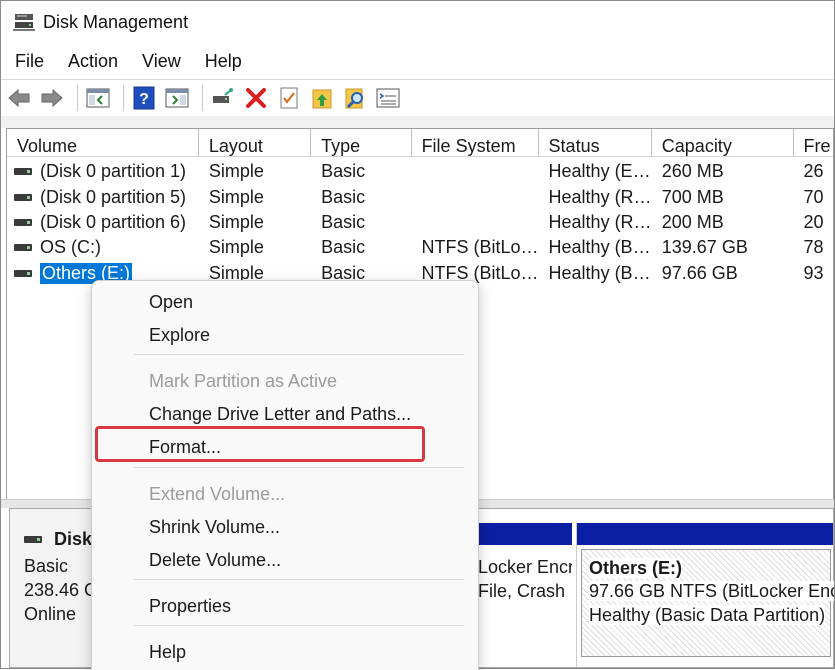  Describe the element at coordinates (113, 221) in the screenshot. I see `volume-name: (Disk 0 partition 6)` at that location.